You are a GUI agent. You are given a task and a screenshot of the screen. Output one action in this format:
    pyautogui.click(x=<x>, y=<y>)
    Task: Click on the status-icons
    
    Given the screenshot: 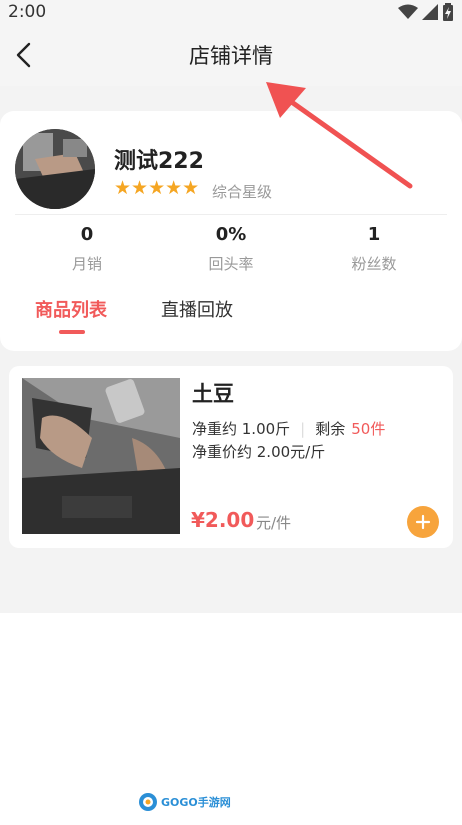 What is the action you would take?
    pyautogui.click(x=426, y=12)
    